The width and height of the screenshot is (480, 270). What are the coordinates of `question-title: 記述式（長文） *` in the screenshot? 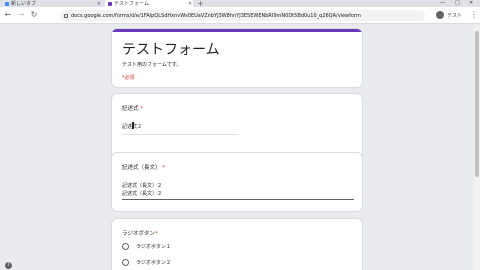 It's located at (144, 168).